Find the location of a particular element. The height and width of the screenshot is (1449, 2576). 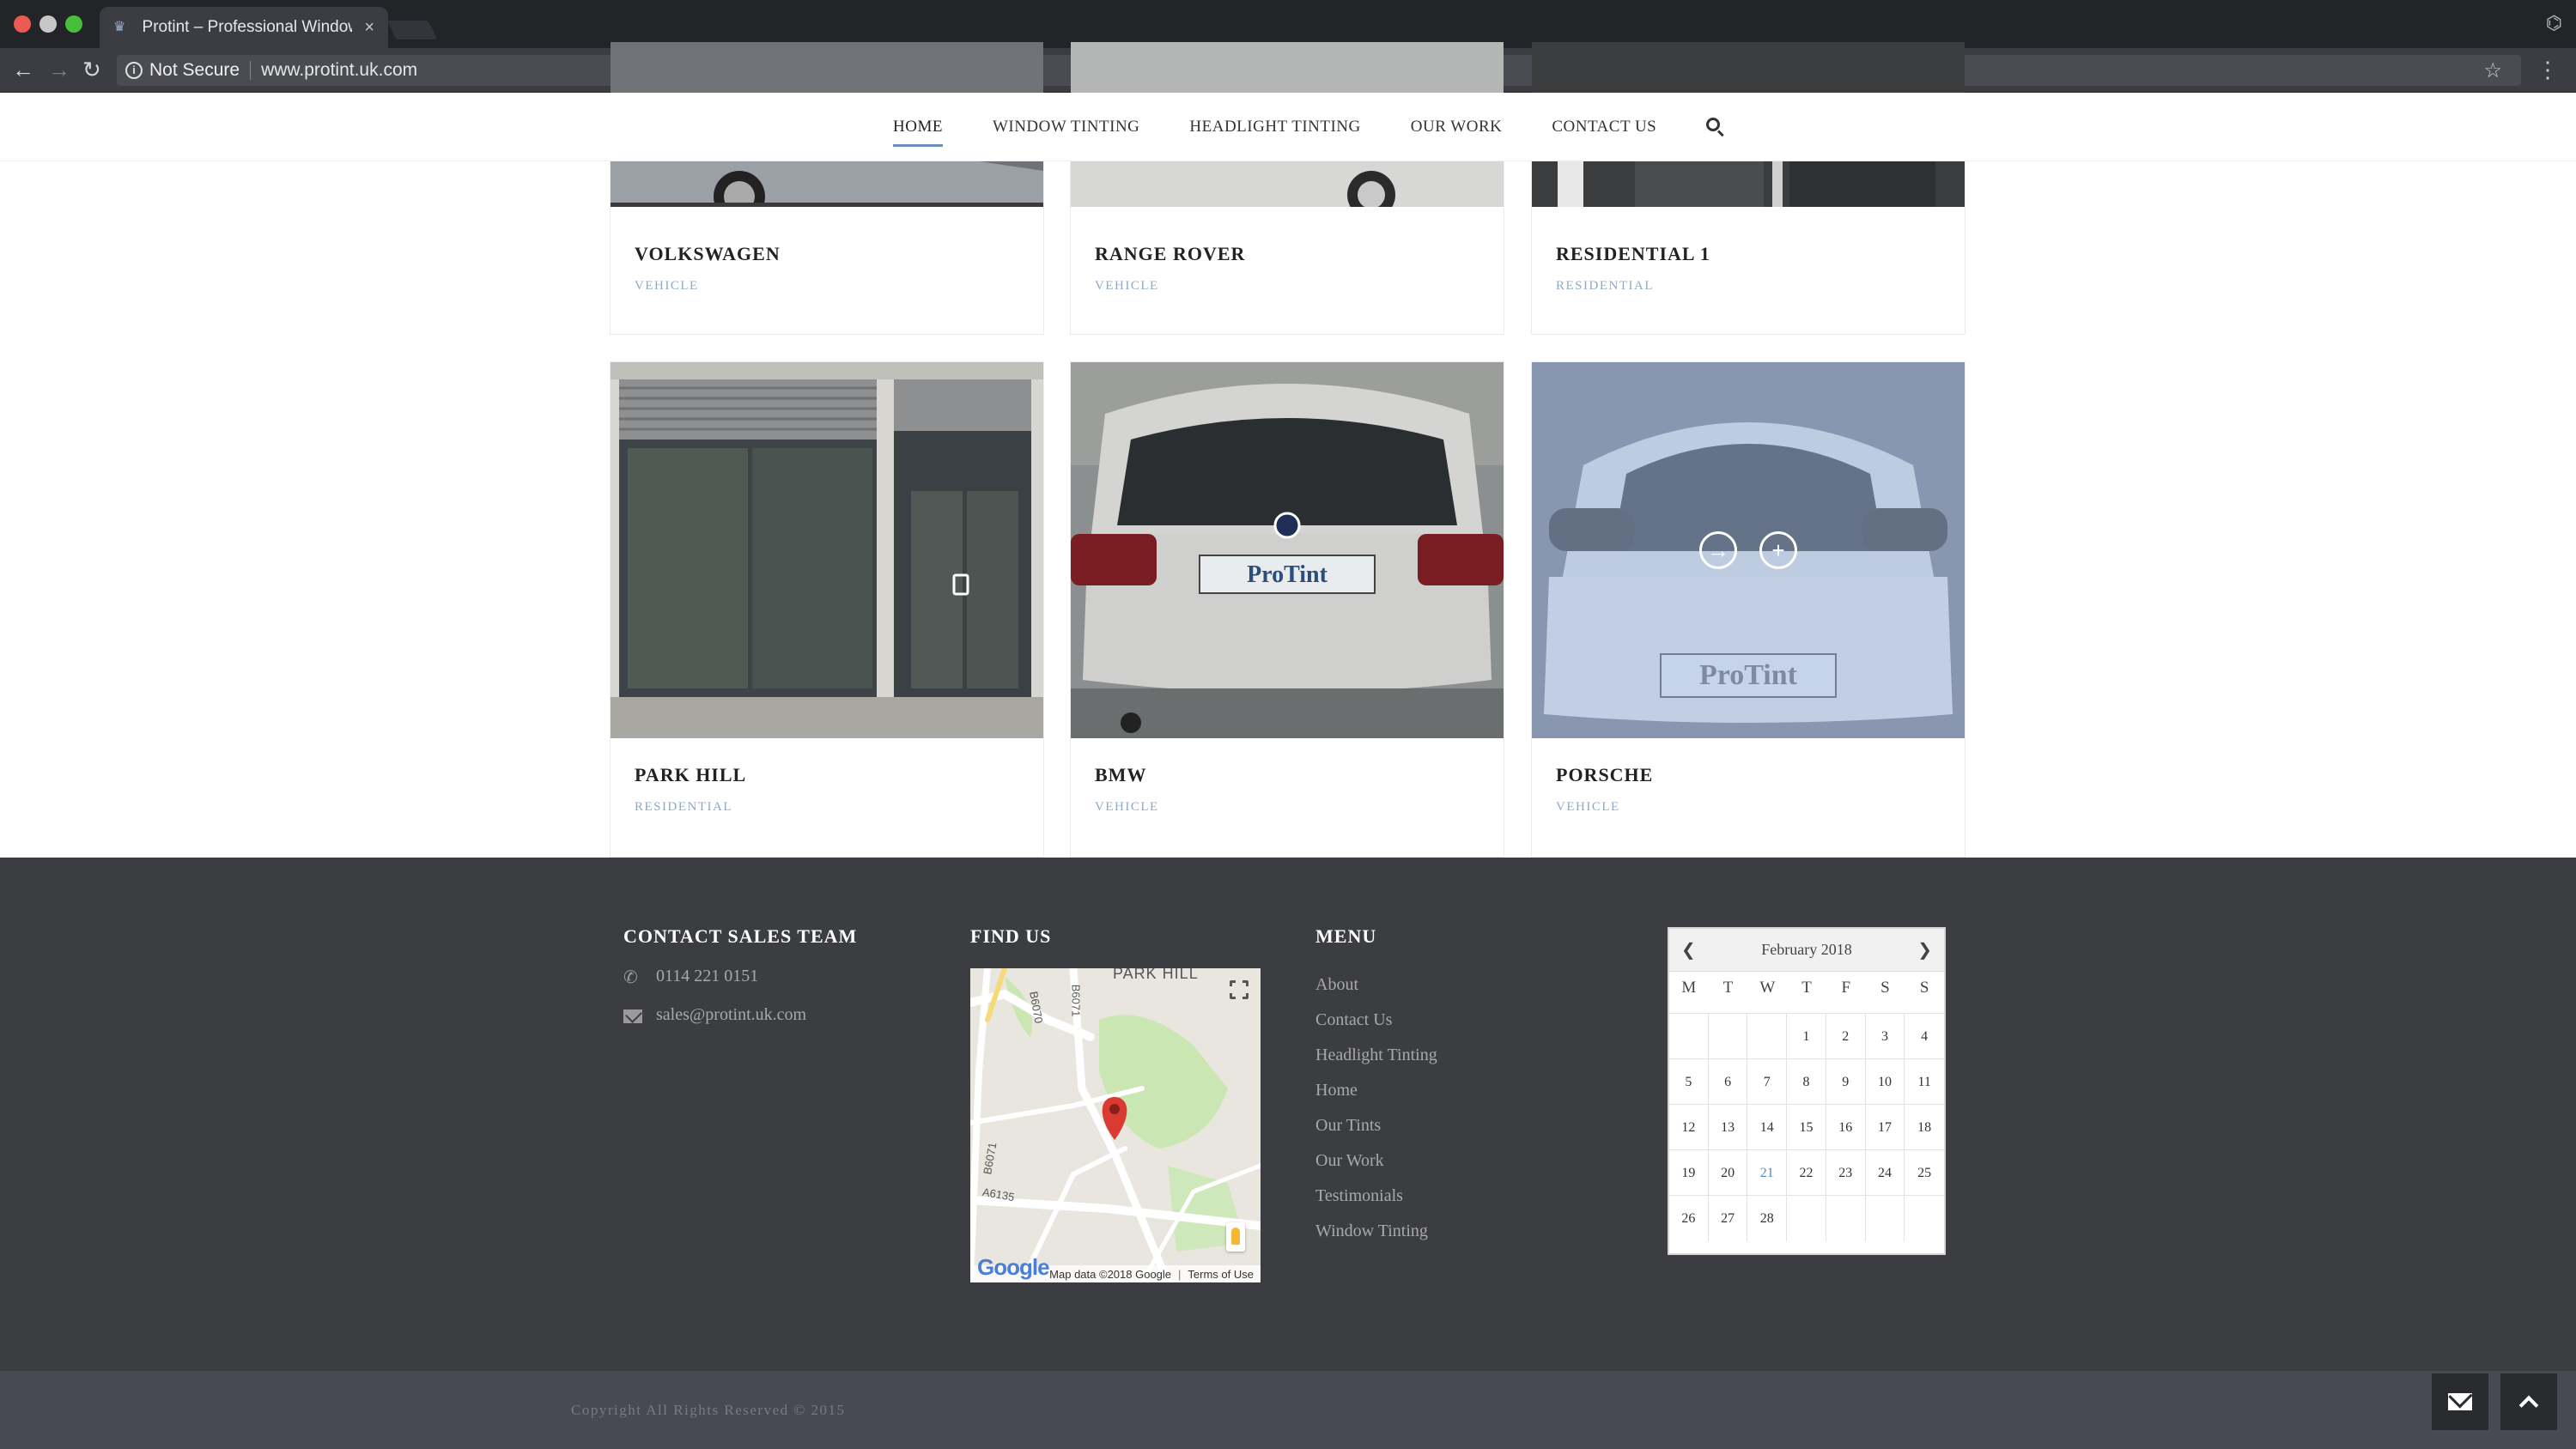

portfolio-card-residential-1: RESIDENTIAL 1 RESIDENTIAL is located at coordinates (1748, 188).